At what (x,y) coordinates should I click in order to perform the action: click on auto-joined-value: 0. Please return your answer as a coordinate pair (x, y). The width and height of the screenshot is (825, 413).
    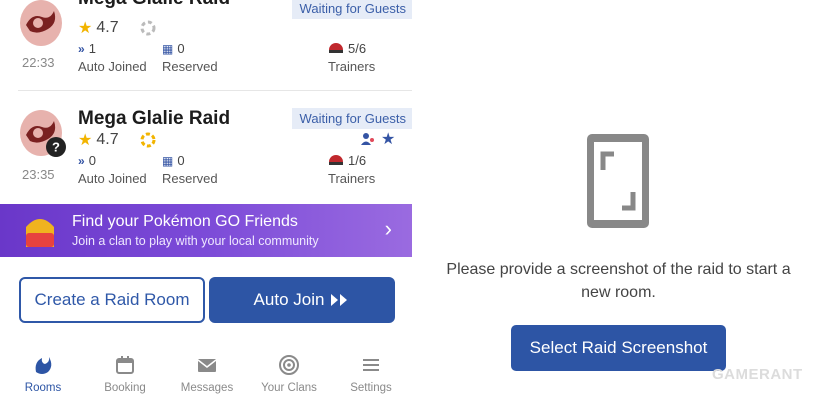
    Looking at the image, I should click on (92, 160).